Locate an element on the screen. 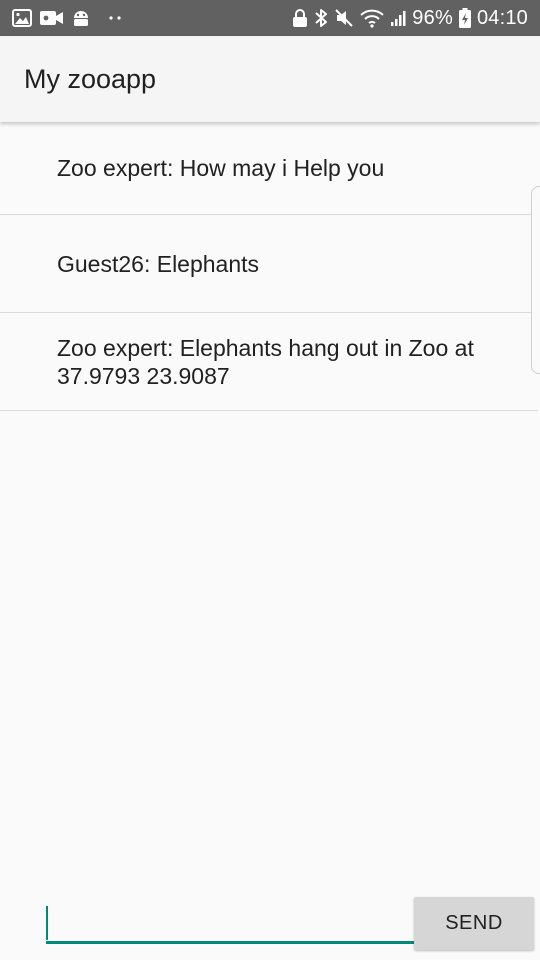 The width and height of the screenshot is (540, 960). signal-icon is located at coordinates (398, 18).